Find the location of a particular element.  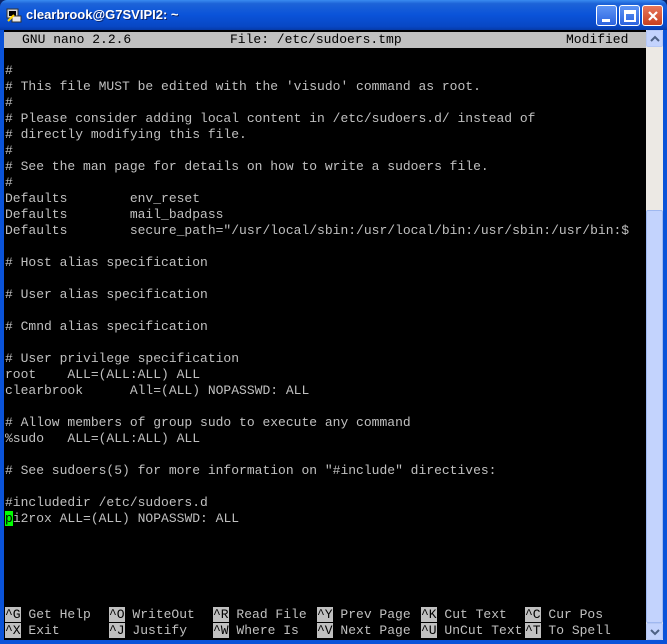

scroll-up-button is located at coordinates (654, 38).